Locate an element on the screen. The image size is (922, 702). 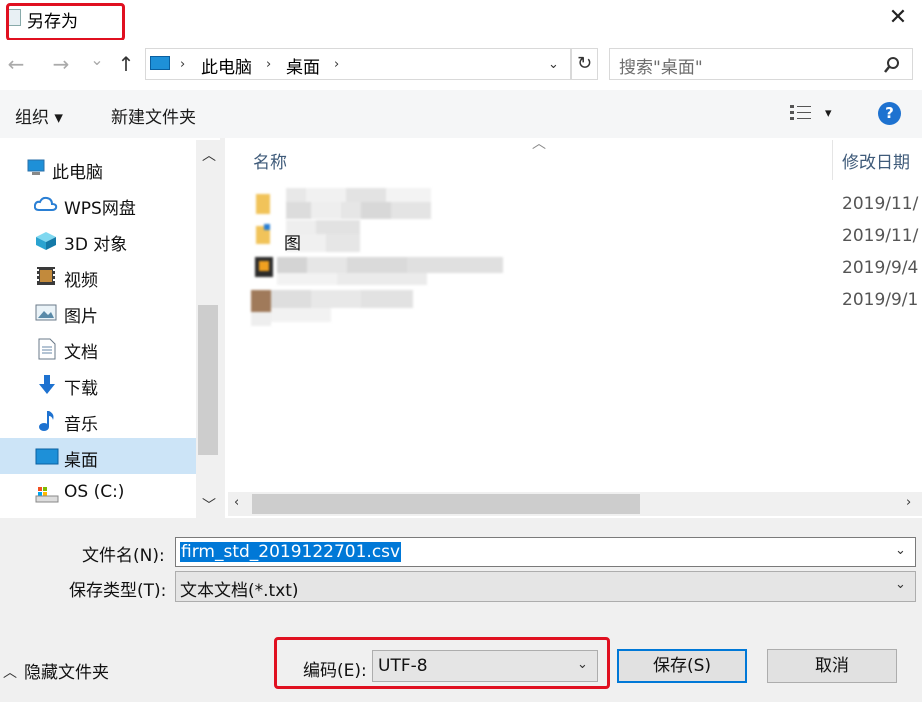
download-icon is located at coordinates (47, 387).